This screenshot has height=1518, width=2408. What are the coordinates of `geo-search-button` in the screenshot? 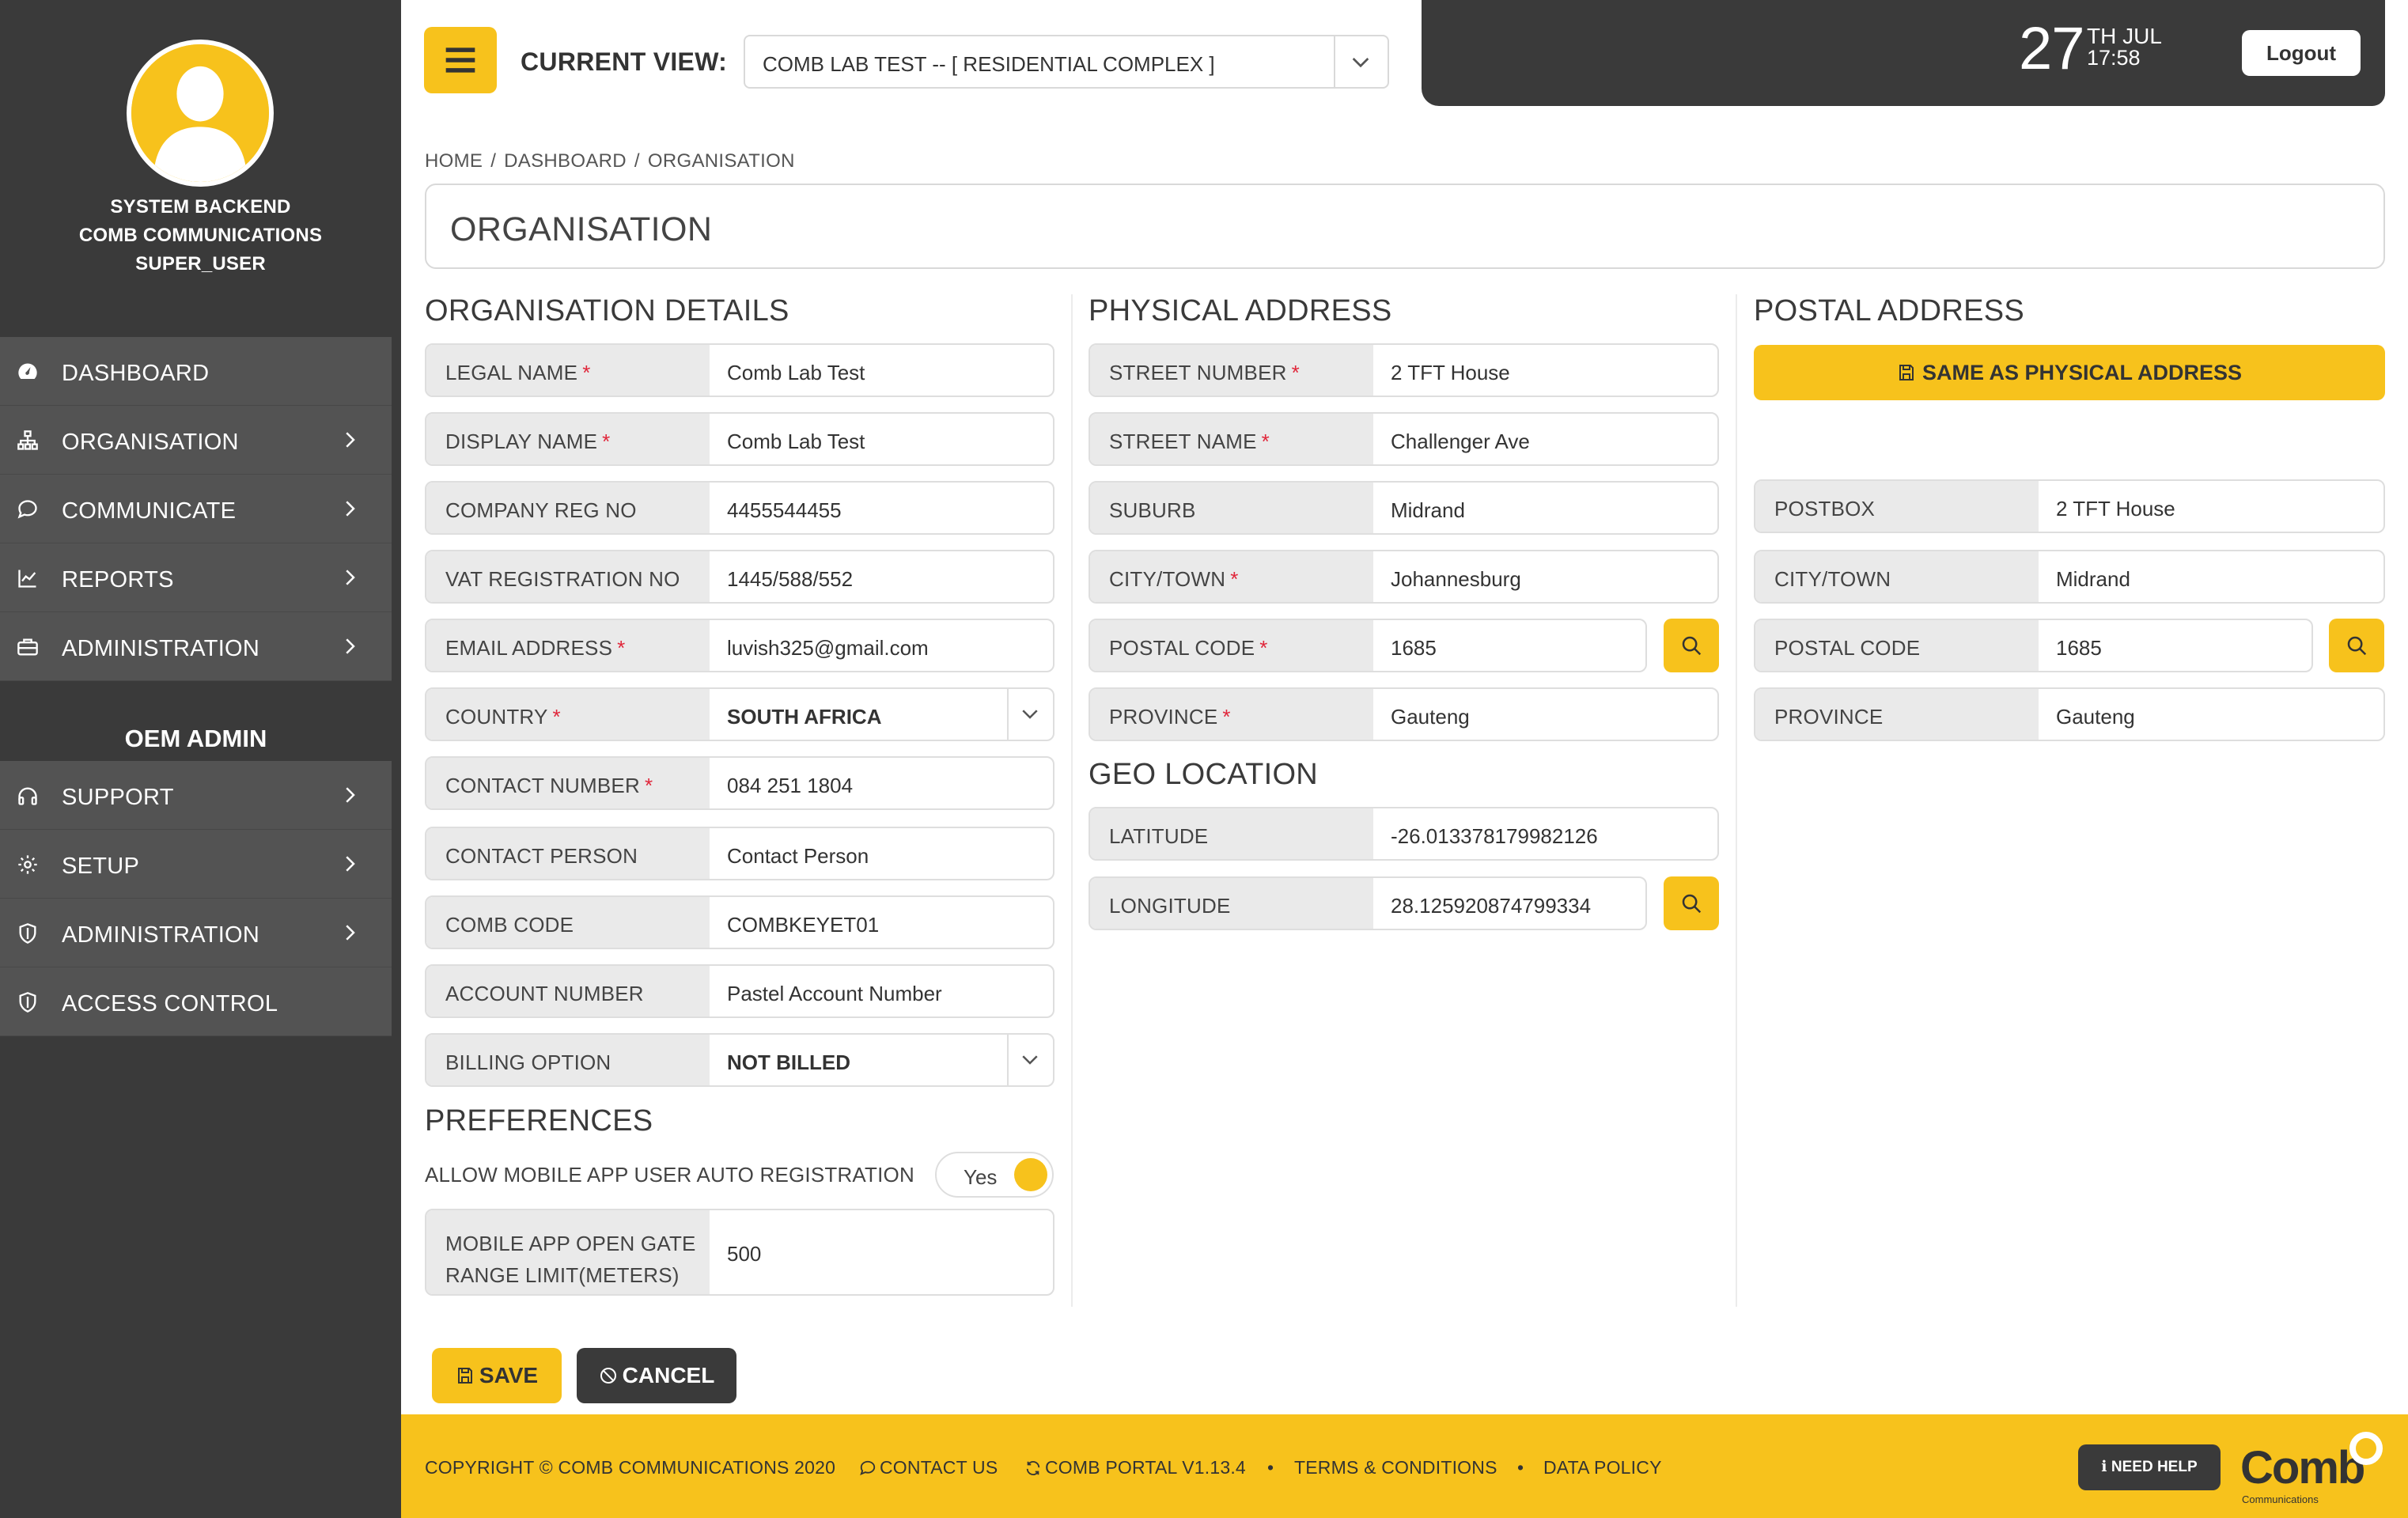 It's located at (1691, 903).